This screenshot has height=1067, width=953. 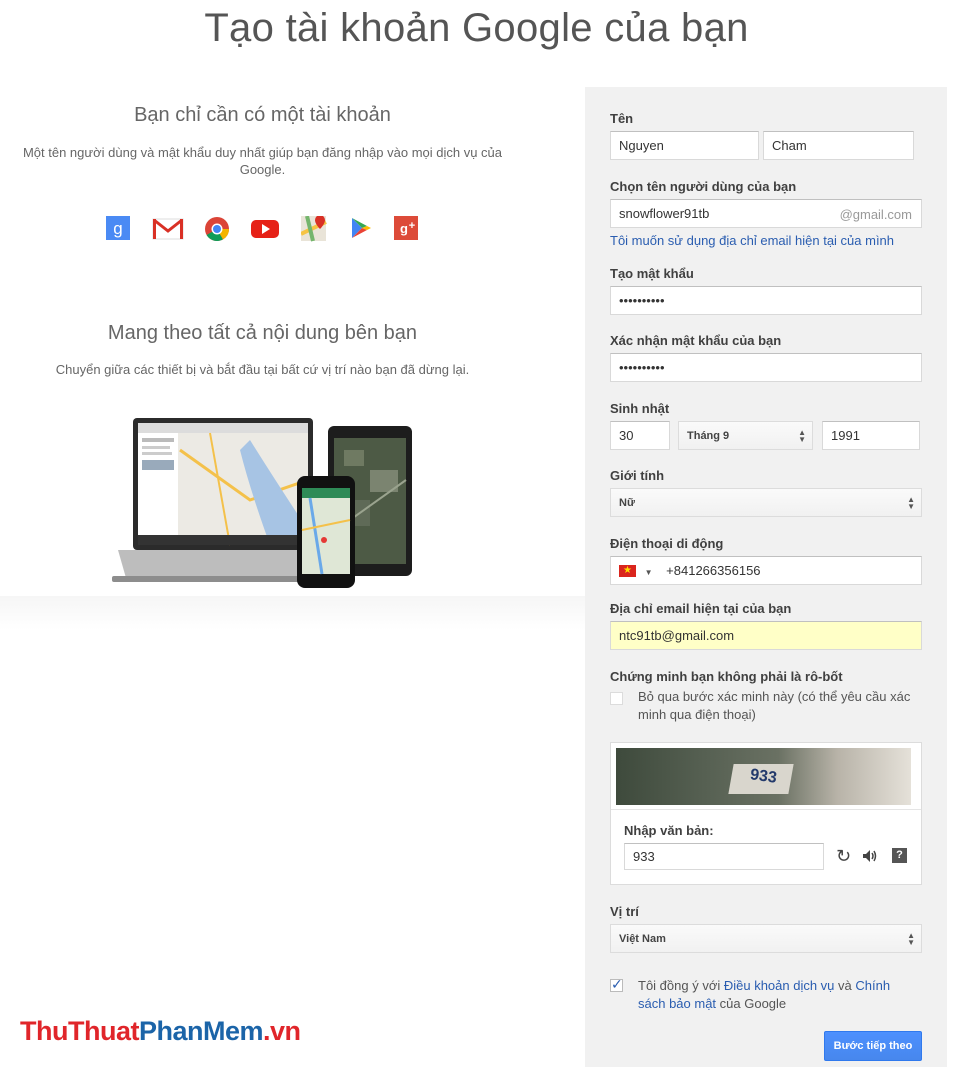 What do you see at coordinates (262, 503) in the screenshot?
I see `devices-illustration` at bounding box center [262, 503].